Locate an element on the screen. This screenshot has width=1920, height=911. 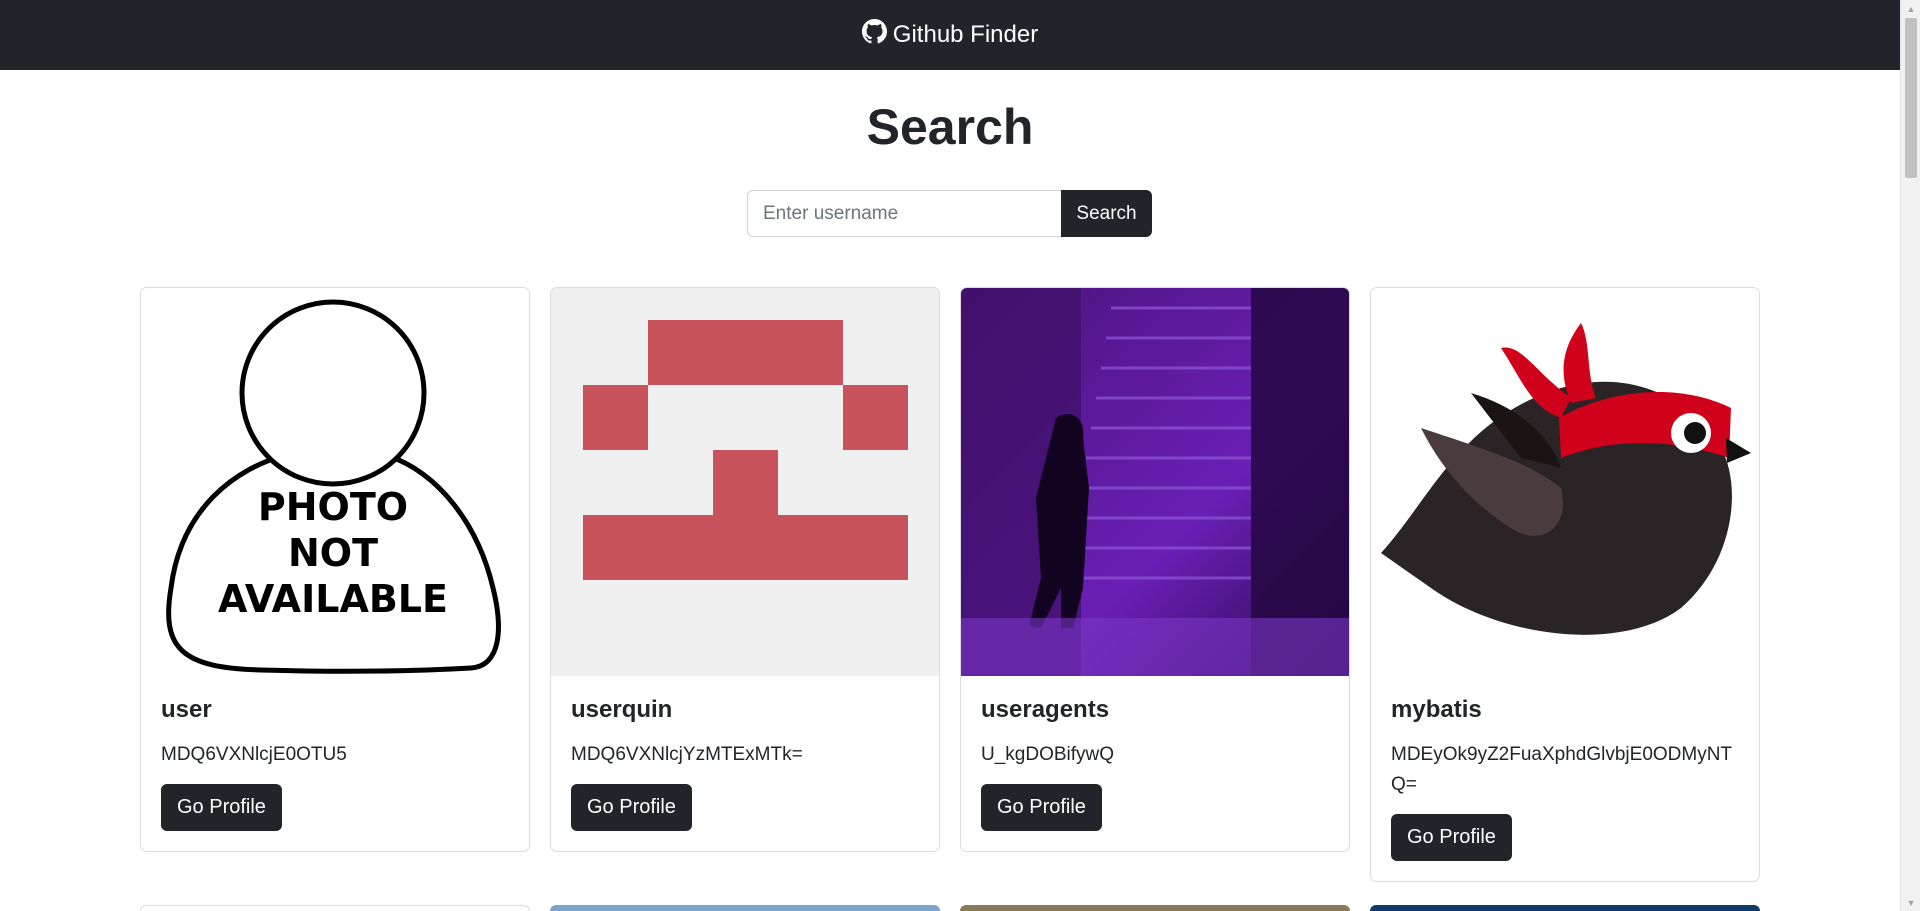
search-form: Search is located at coordinates (949, 213).